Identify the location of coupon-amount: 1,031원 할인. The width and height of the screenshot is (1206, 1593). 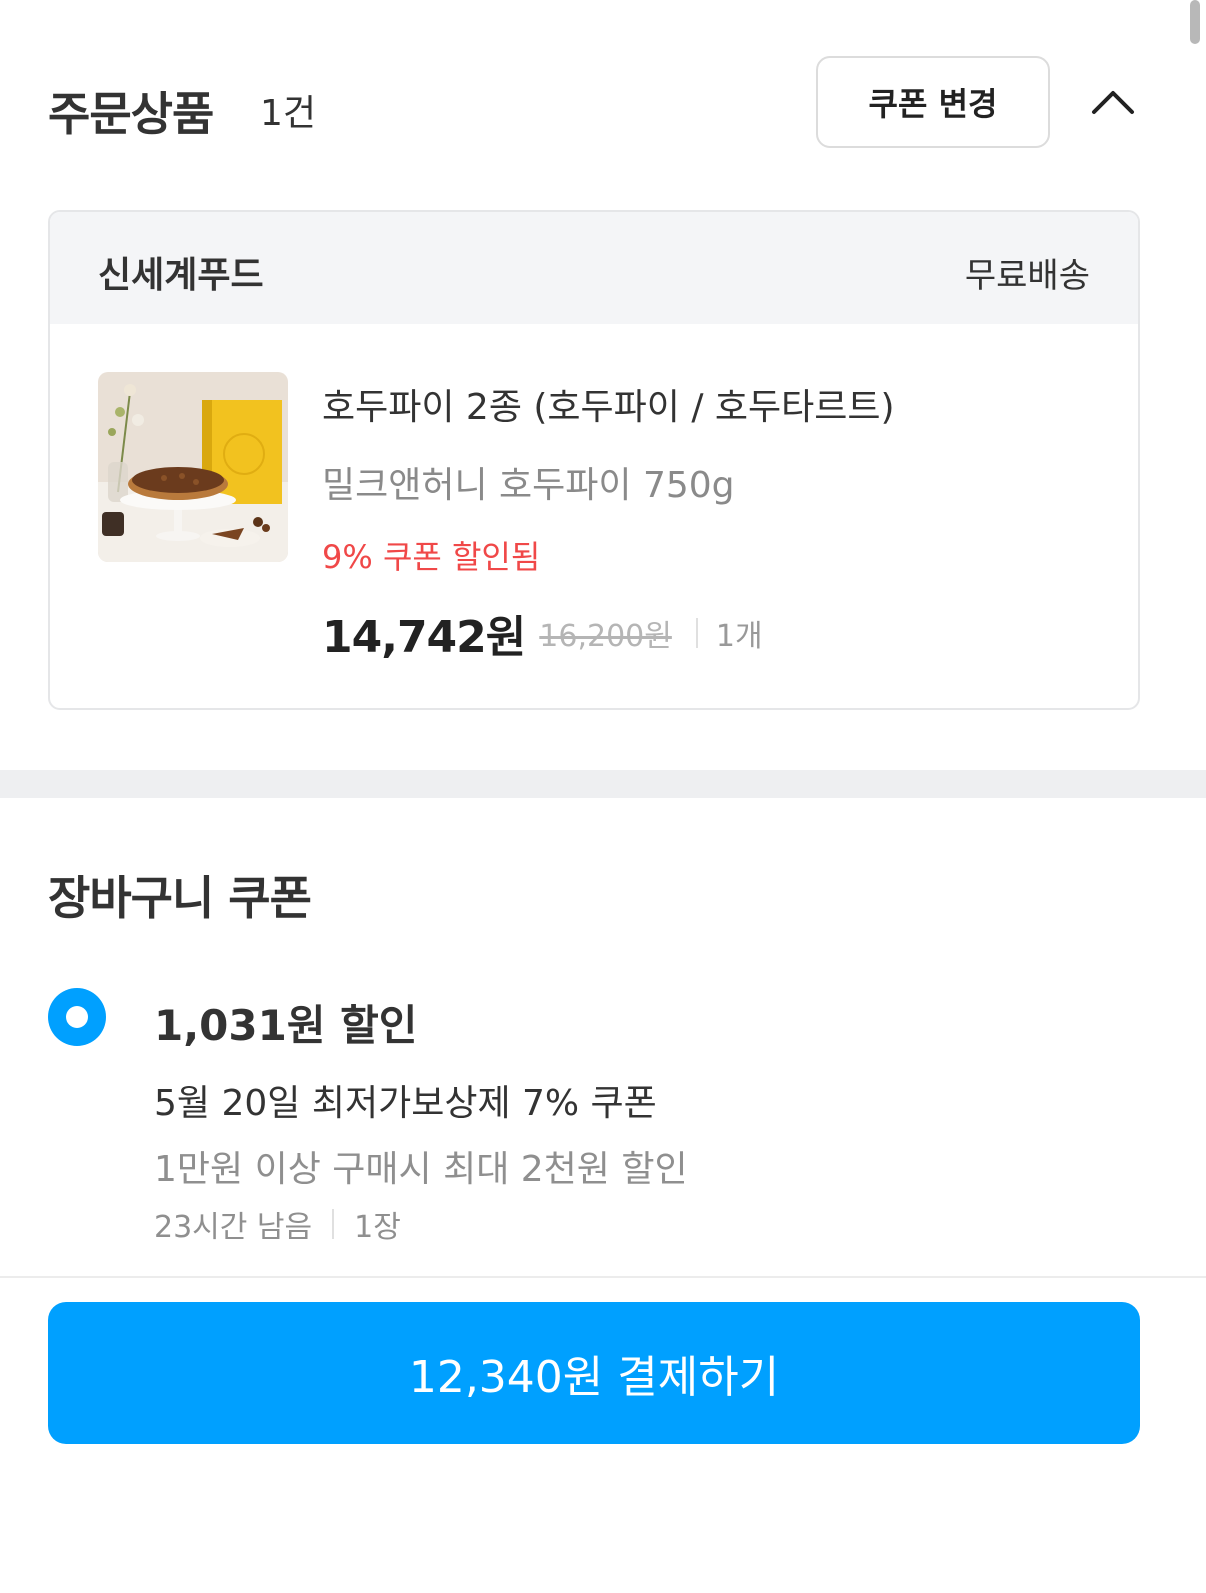
(285, 1022).